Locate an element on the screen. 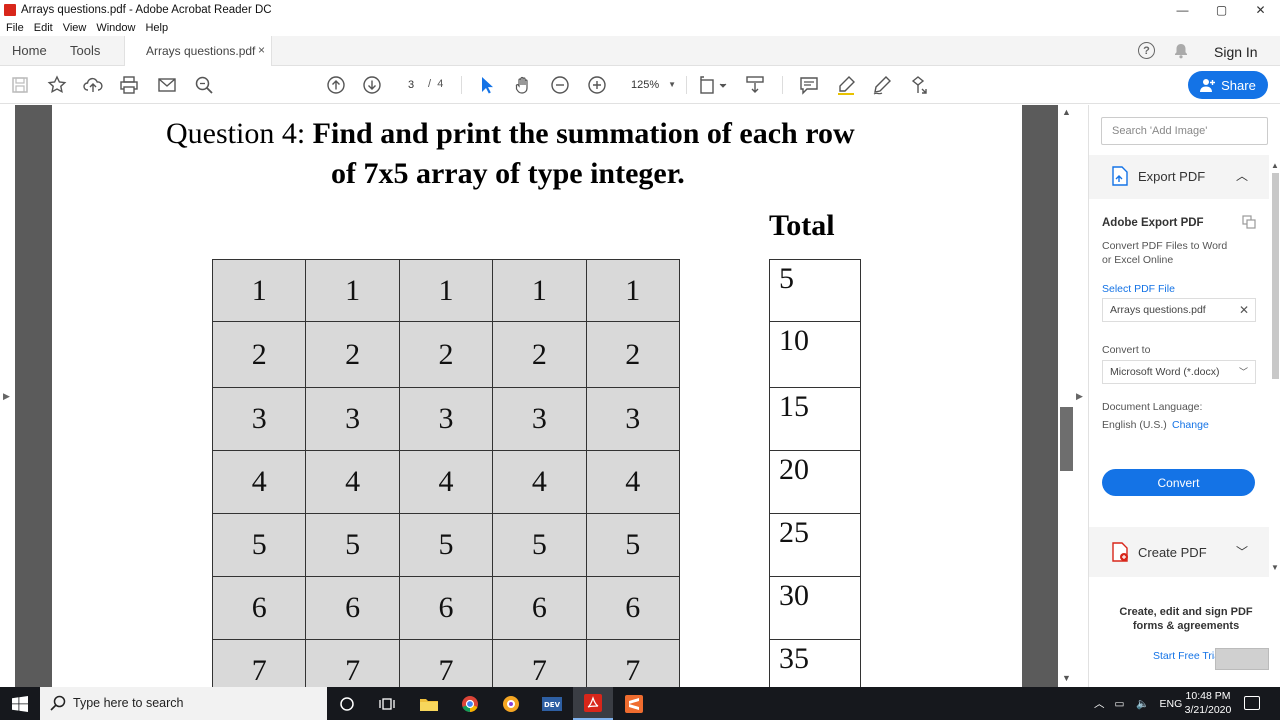  table-row: 11111 is located at coordinates (445, 290).